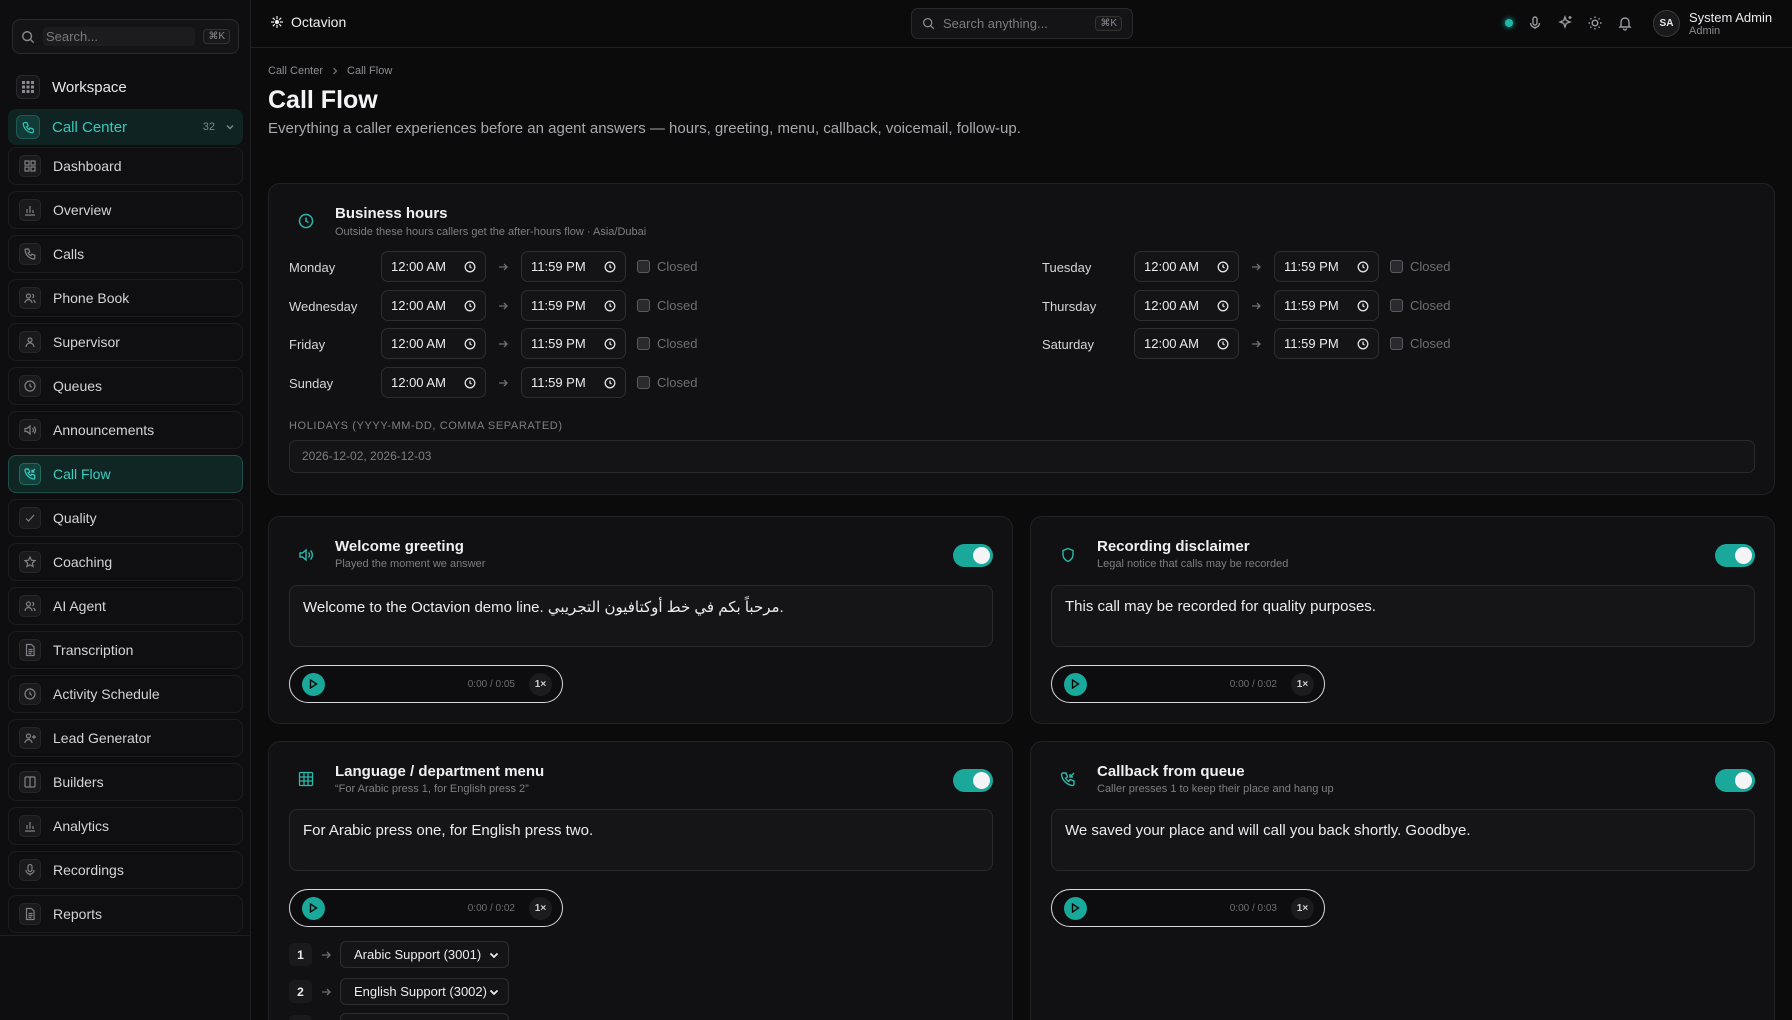 This screenshot has height=1020, width=1792. Describe the element at coordinates (558, 305) in the screenshot. I see `time-value: 11:59 PM` at that location.